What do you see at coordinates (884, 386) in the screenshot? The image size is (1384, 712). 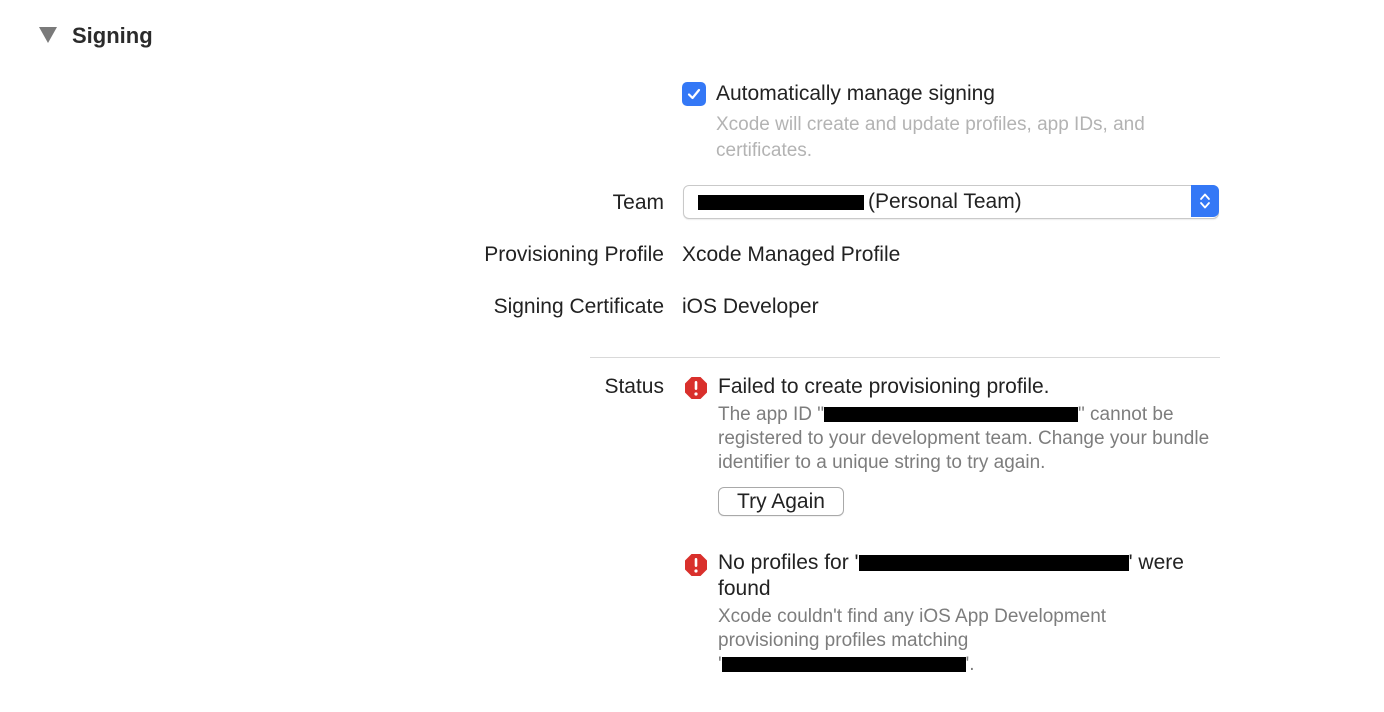 I see `error-title: Failed to create provisioning profile.` at bounding box center [884, 386].